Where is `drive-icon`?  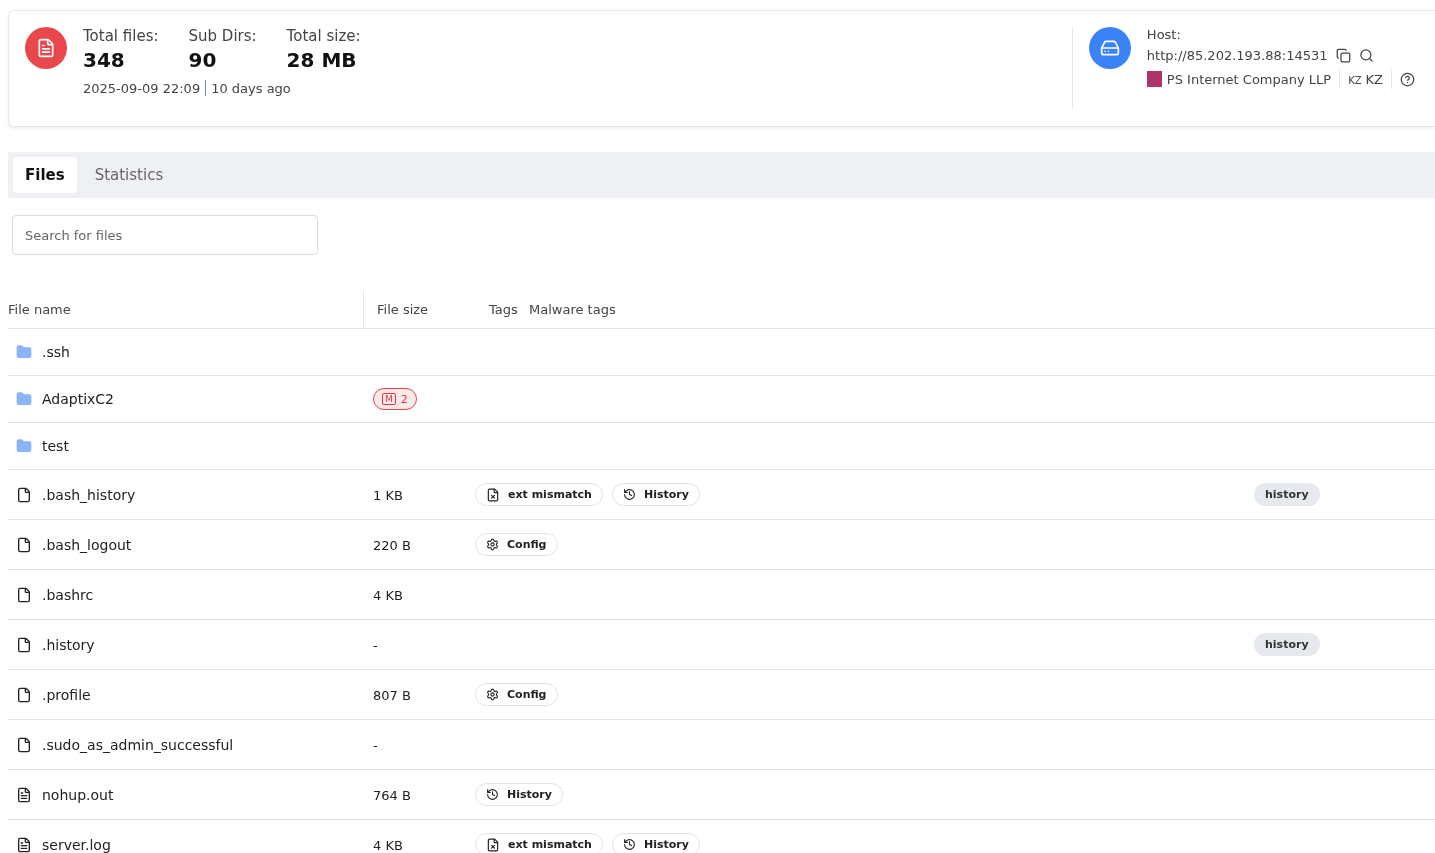 drive-icon is located at coordinates (1109, 48).